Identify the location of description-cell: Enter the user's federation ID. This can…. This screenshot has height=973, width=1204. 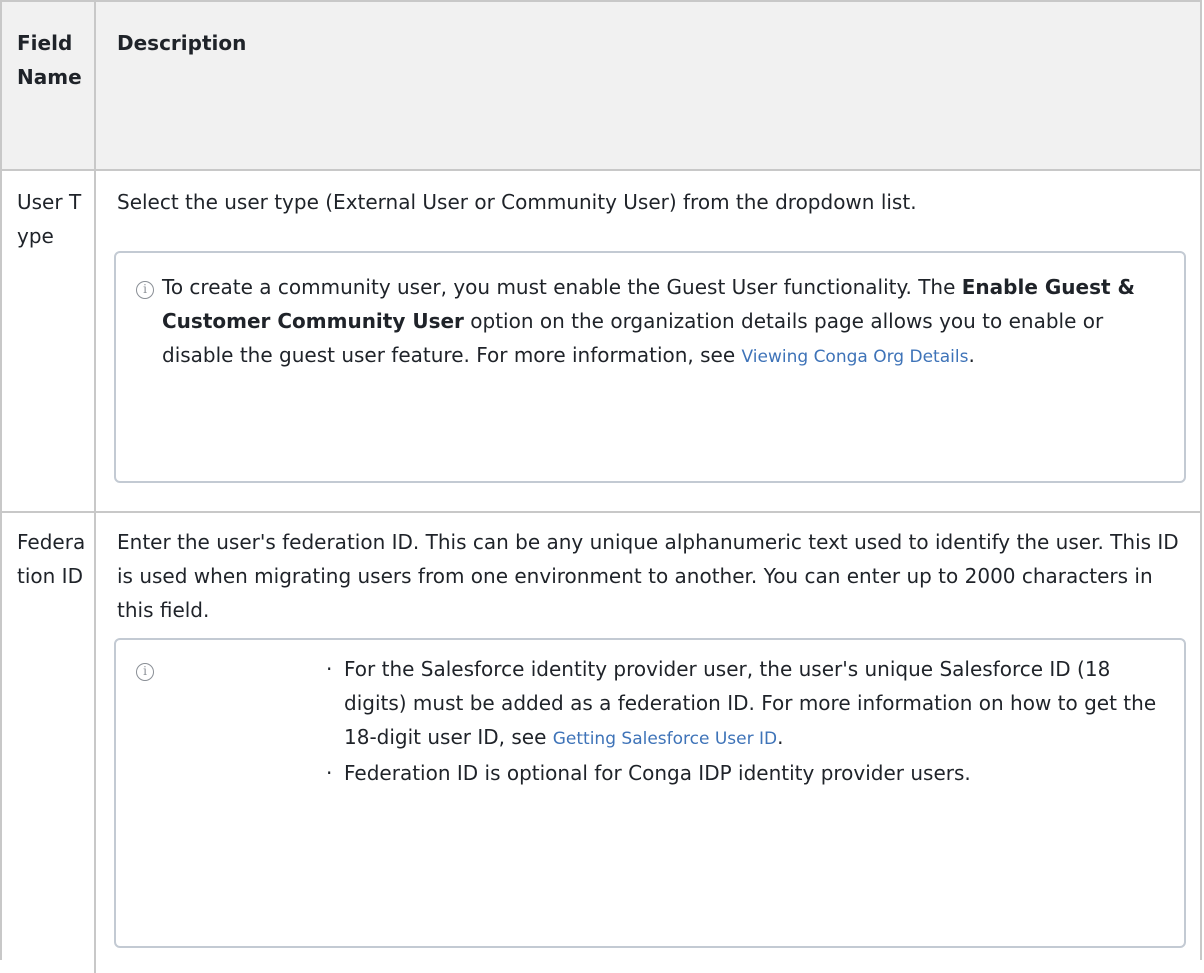
(648, 576).